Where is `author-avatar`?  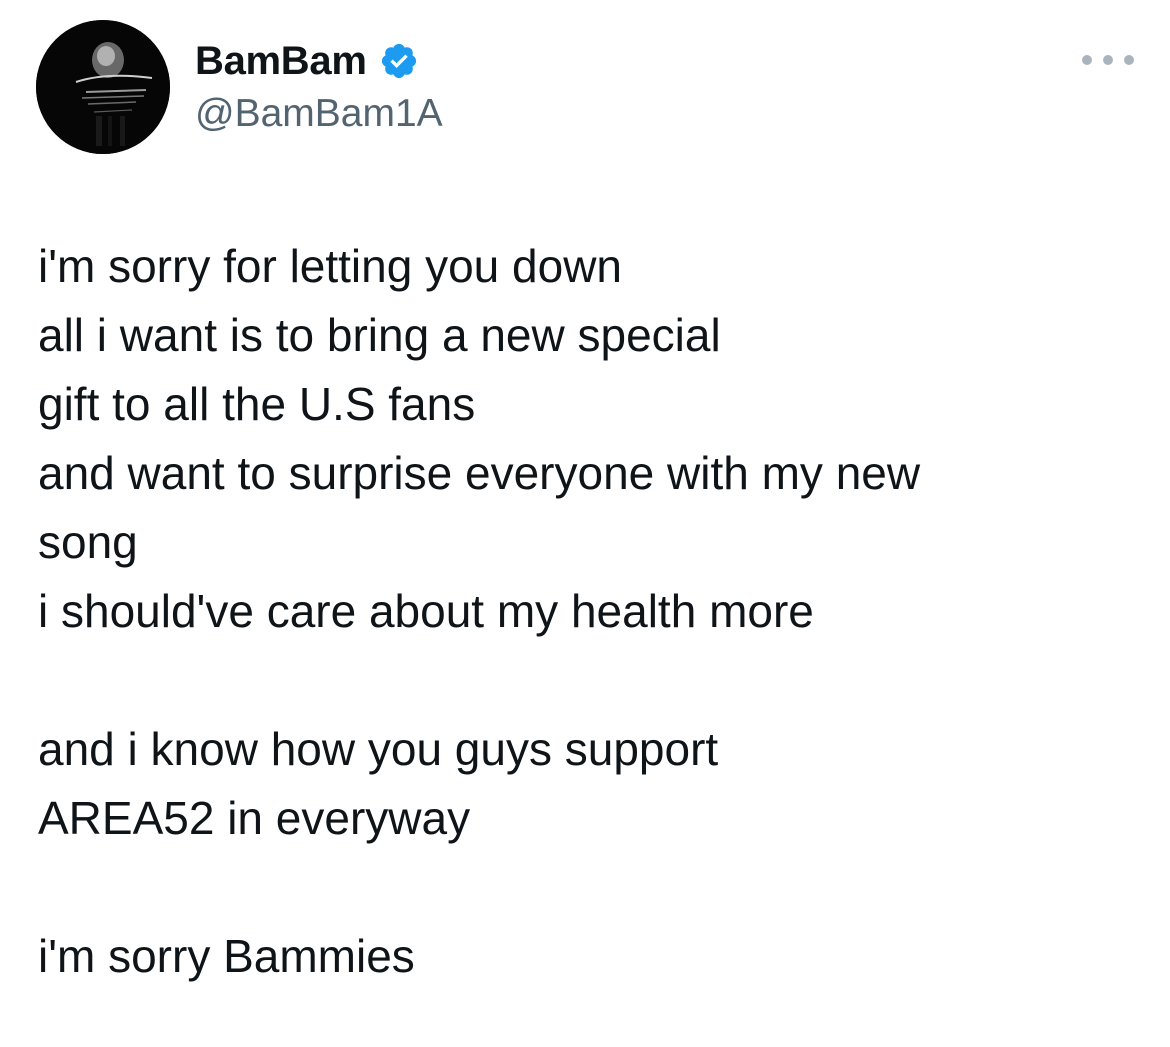 author-avatar is located at coordinates (103, 87).